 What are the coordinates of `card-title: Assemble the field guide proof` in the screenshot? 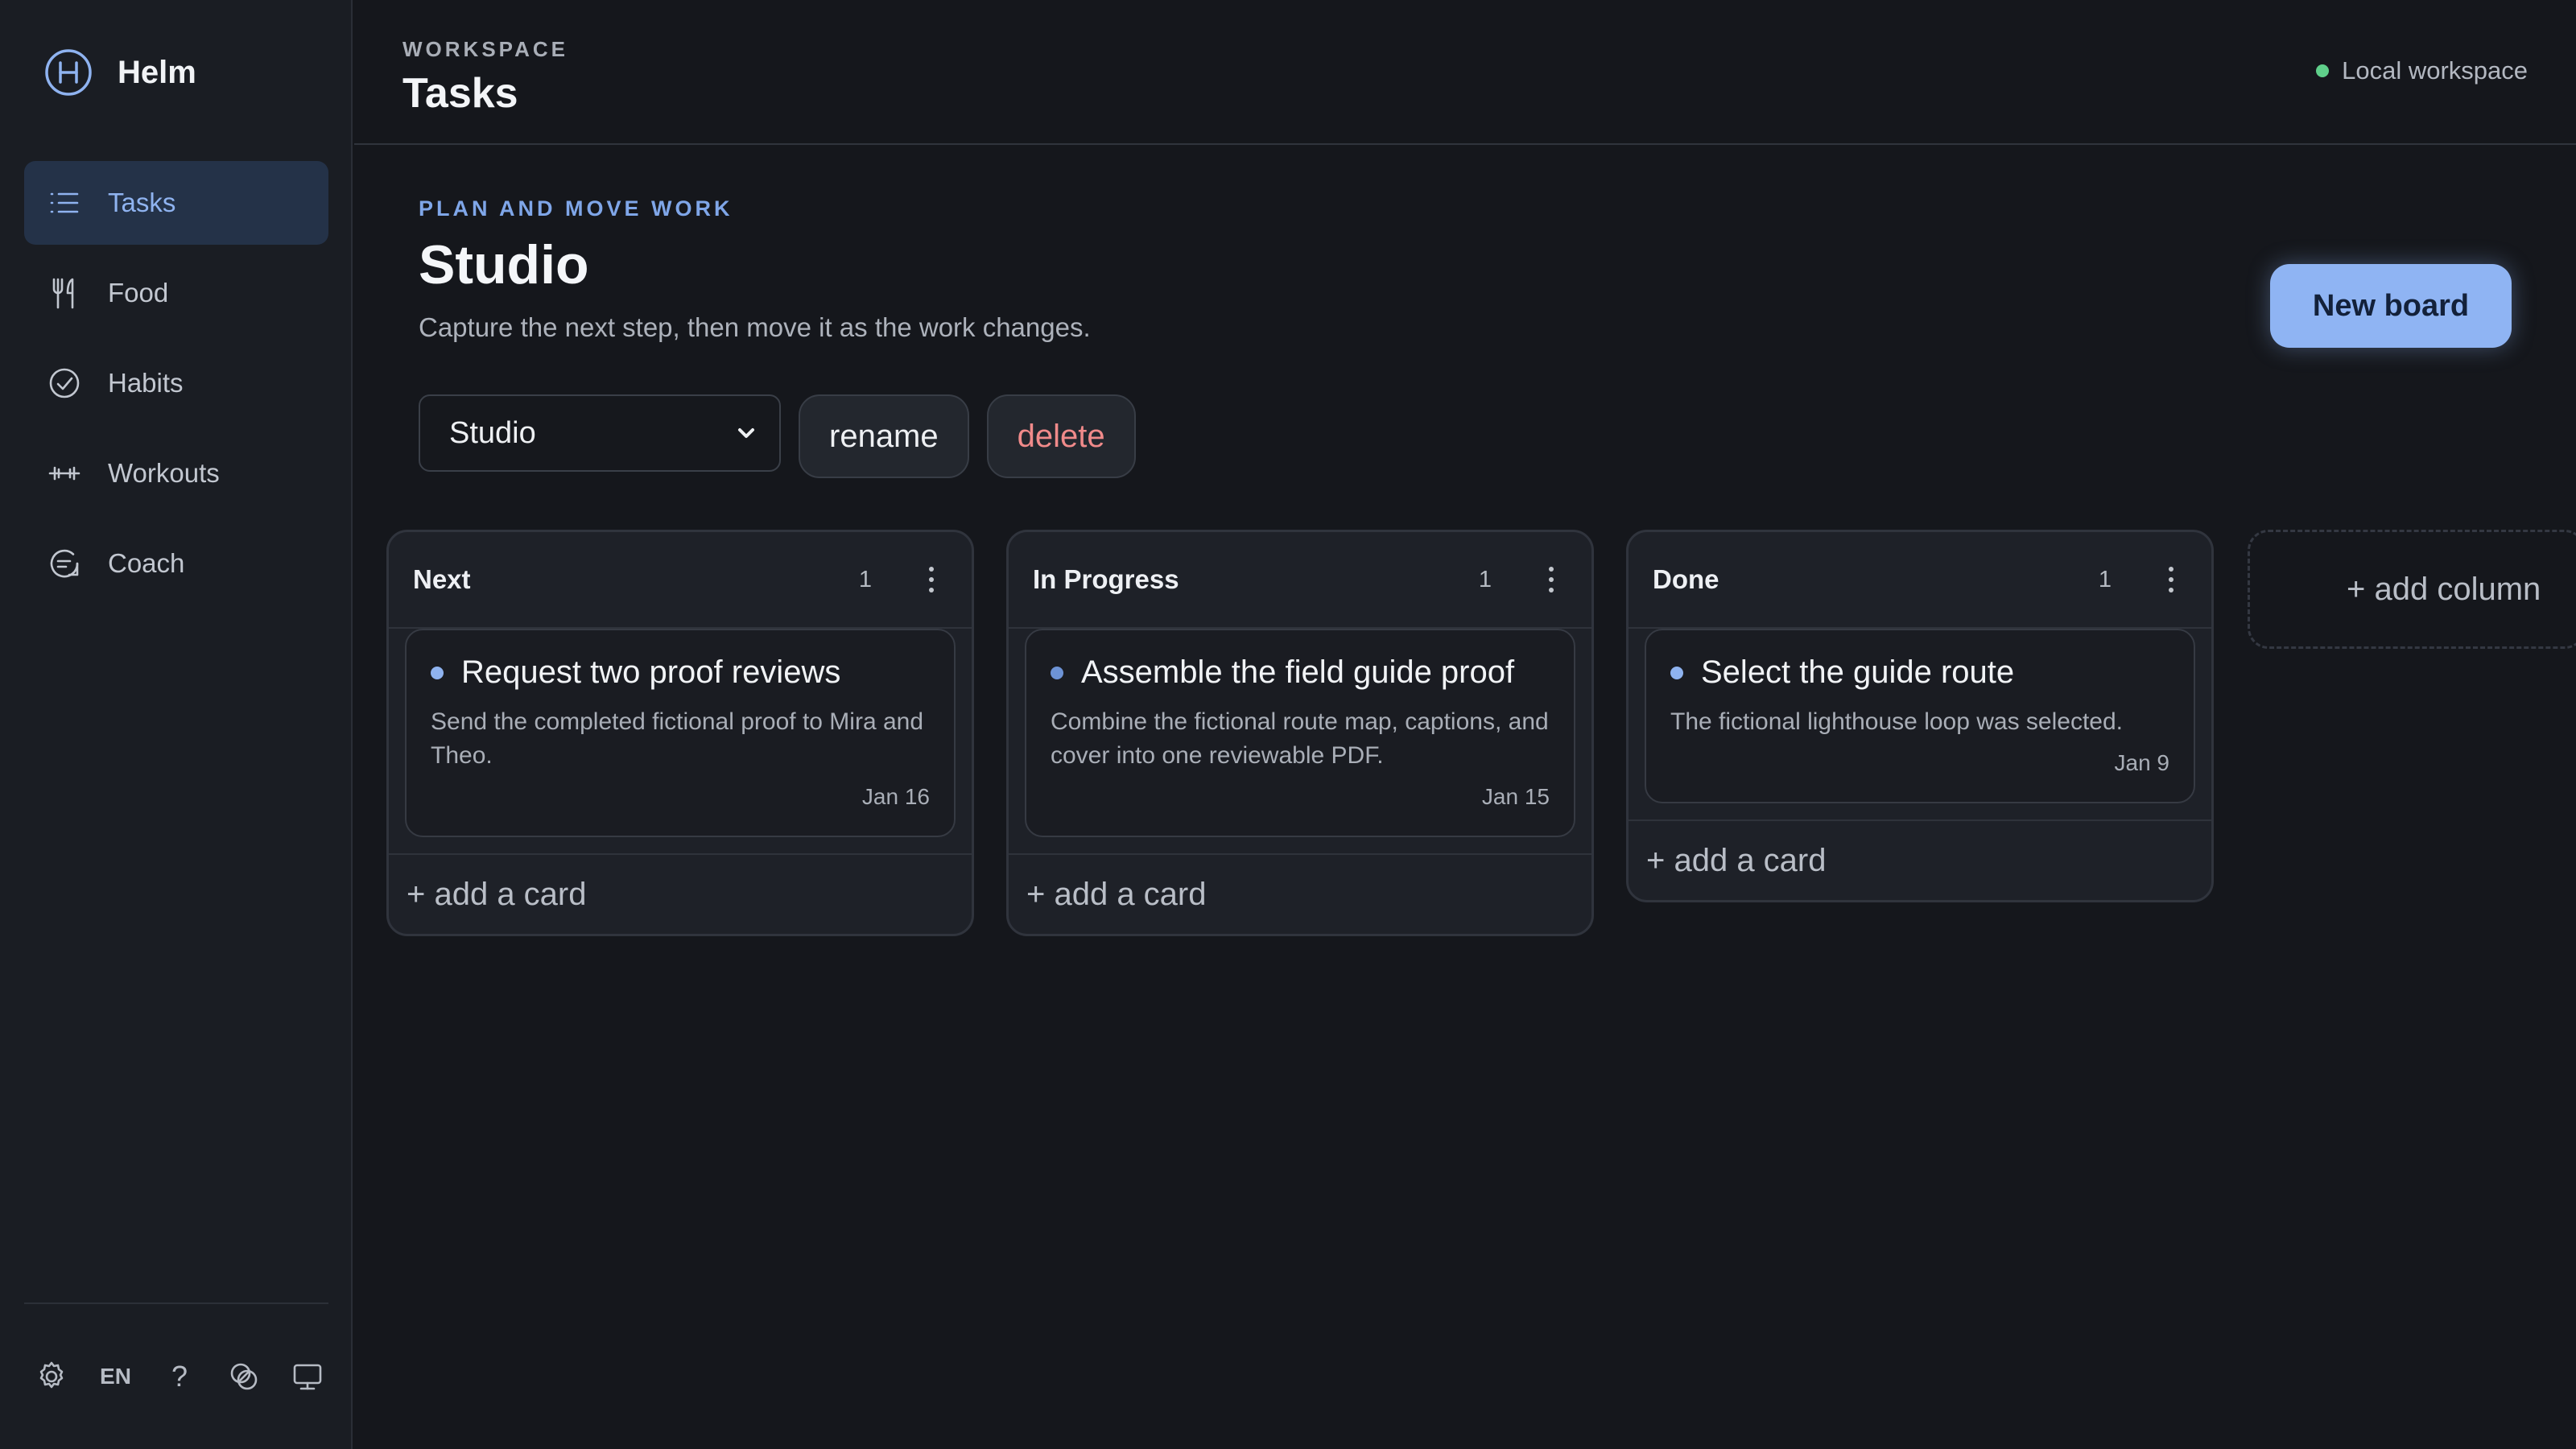 It's located at (1300, 672).